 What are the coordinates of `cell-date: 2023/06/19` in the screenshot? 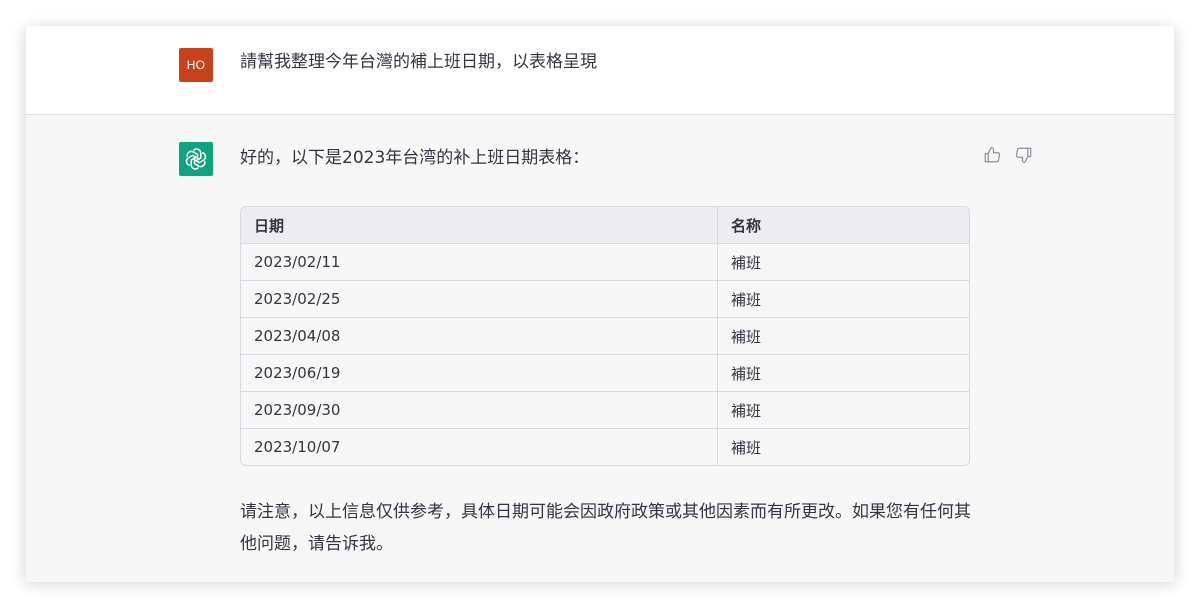 It's located at (479, 373).